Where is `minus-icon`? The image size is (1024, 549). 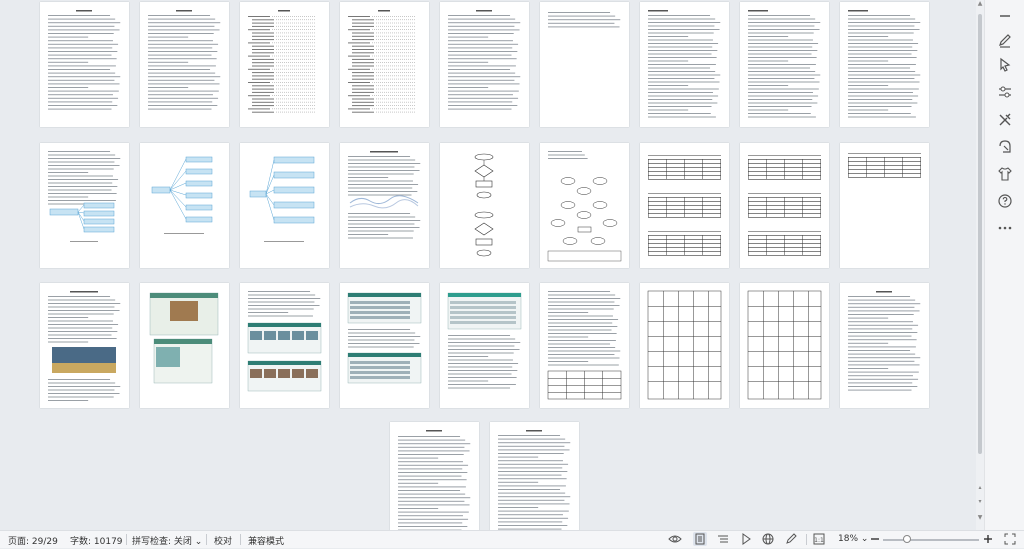 minus-icon is located at coordinates (1005, 16).